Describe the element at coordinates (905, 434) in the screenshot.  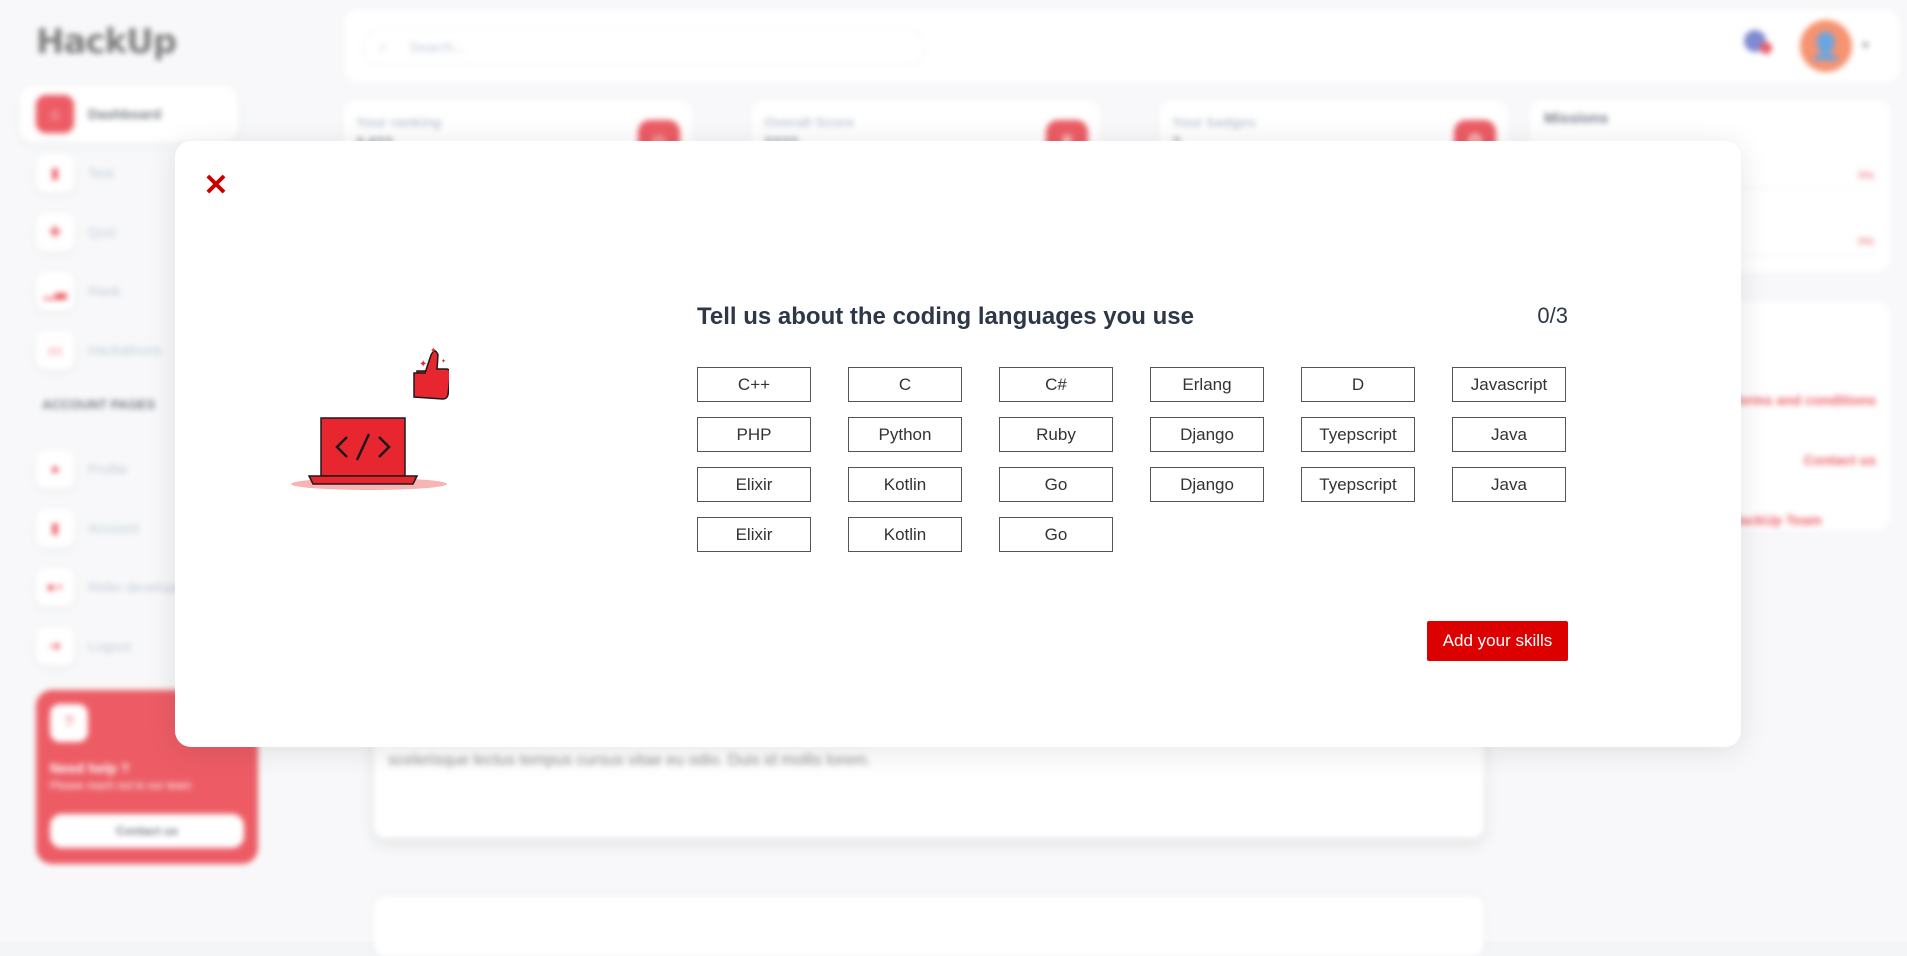
I see `language-option-button: Python` at that location.